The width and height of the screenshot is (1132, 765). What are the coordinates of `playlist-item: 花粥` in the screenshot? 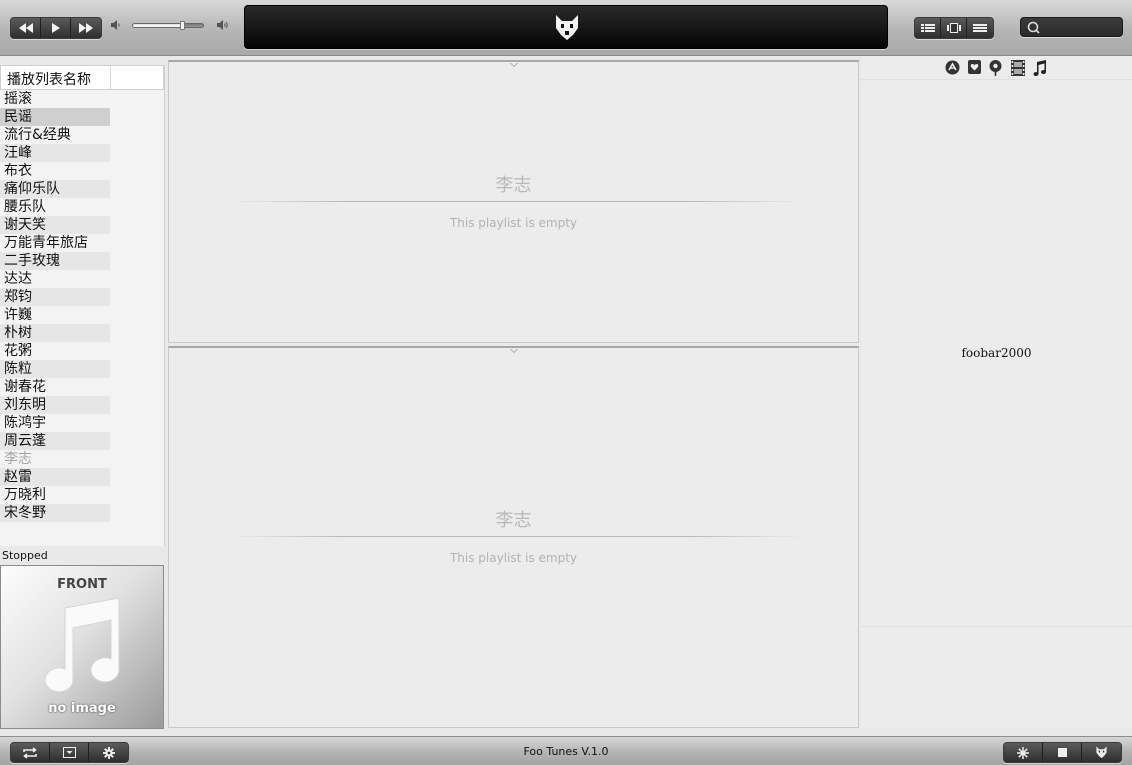 It's located at (55, 351).